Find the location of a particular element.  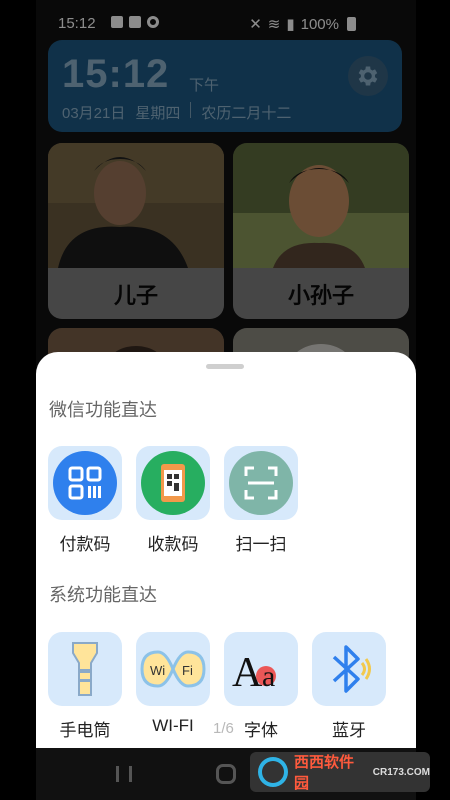

status-right: ✕ ≋ ▮ 100% is located at coordinates (302, 24).